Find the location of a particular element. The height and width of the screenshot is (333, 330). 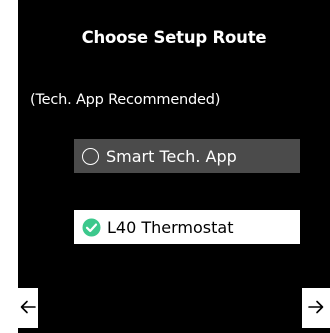

next-button is located at coordinates (316, 308).